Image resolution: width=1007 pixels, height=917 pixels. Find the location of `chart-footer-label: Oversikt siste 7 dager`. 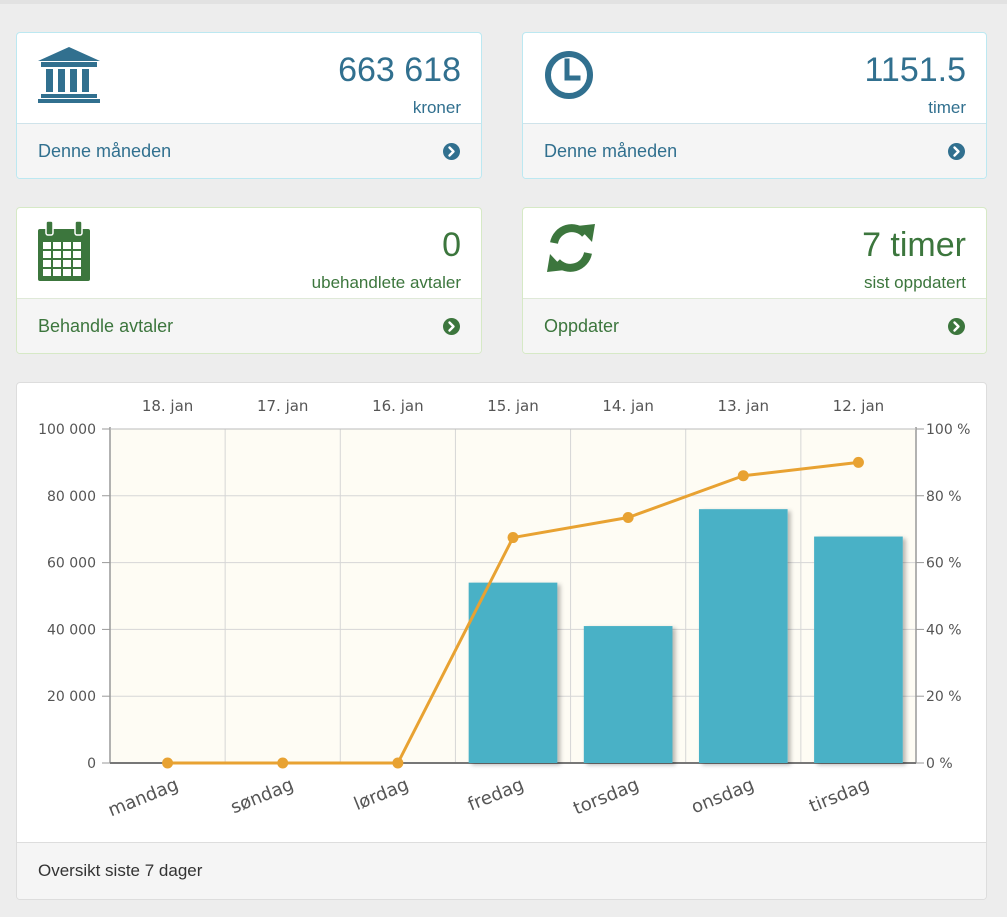

chart-footer-label: Oversikt siste 7 dager is located at coordinates (120, 870).